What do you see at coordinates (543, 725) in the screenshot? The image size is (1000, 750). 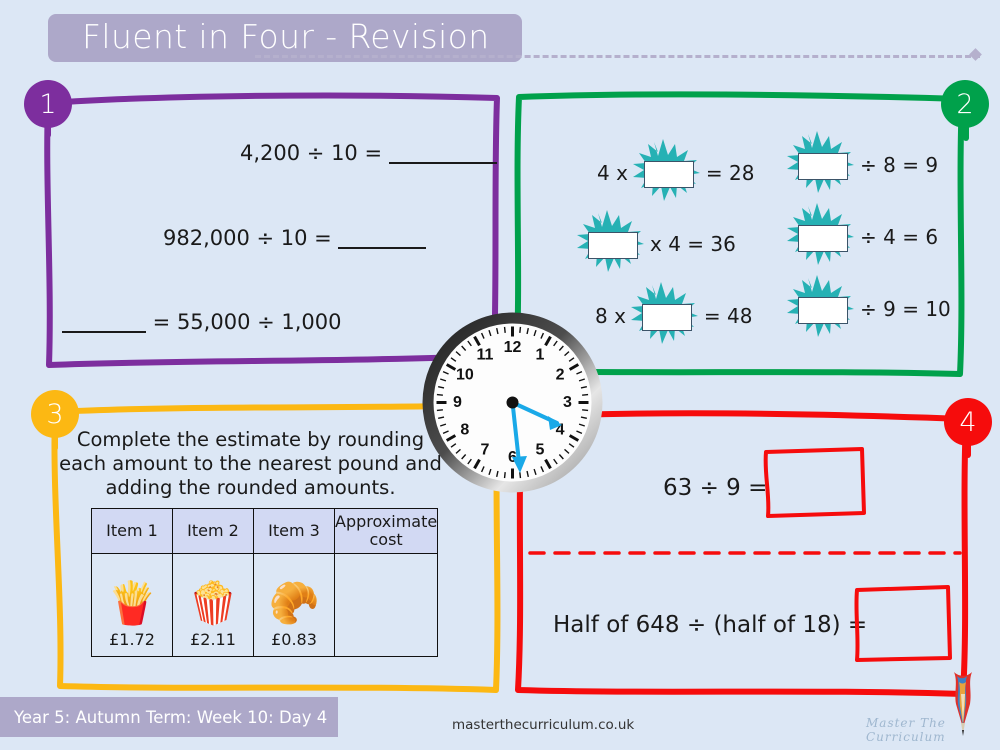 I see `website-url: masterthecurriculum.co.uk` at bounding box center [543, 725].